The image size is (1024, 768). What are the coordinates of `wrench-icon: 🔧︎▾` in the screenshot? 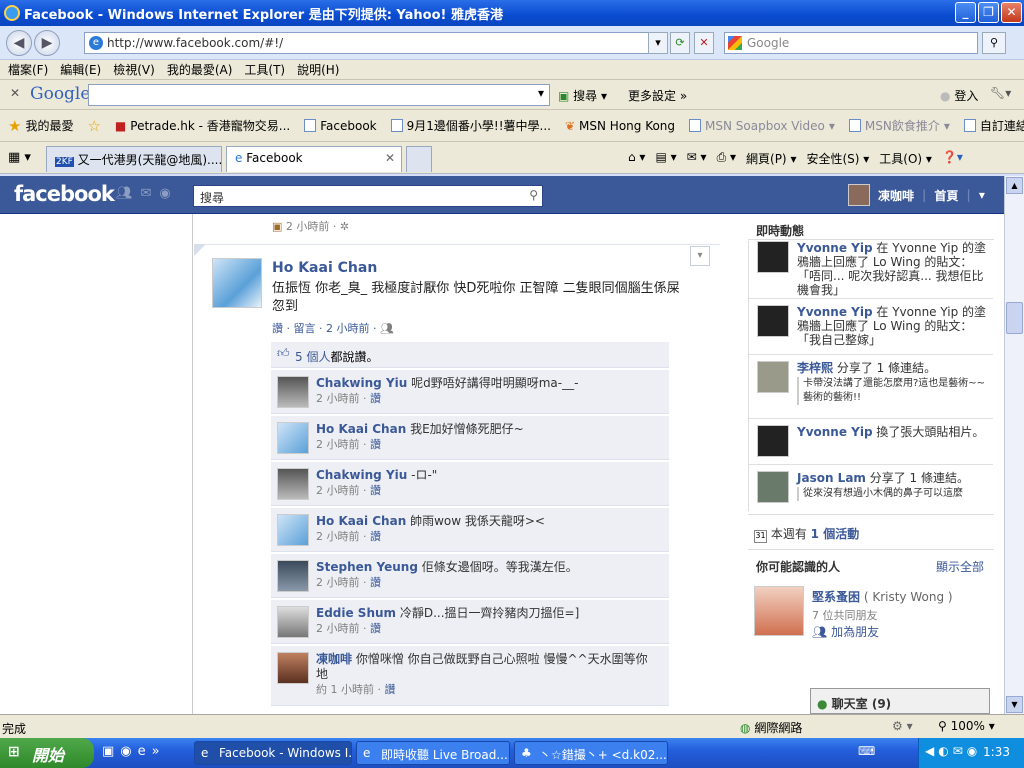 It's located at (1000, 93).